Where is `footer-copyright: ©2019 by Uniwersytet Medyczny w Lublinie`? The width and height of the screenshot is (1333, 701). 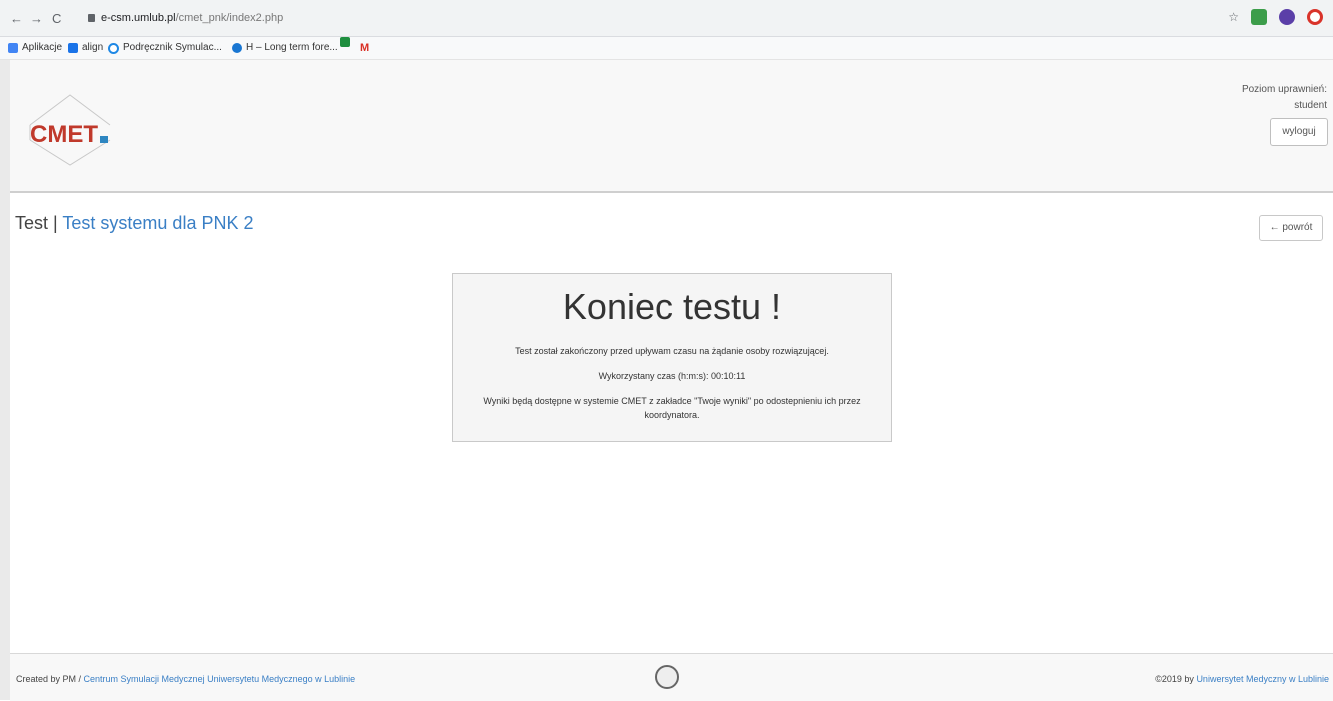
footer-copyright: ©2019 by Uniwersytet Medyczny w Lublinie is located at coordinates (1242, 679).